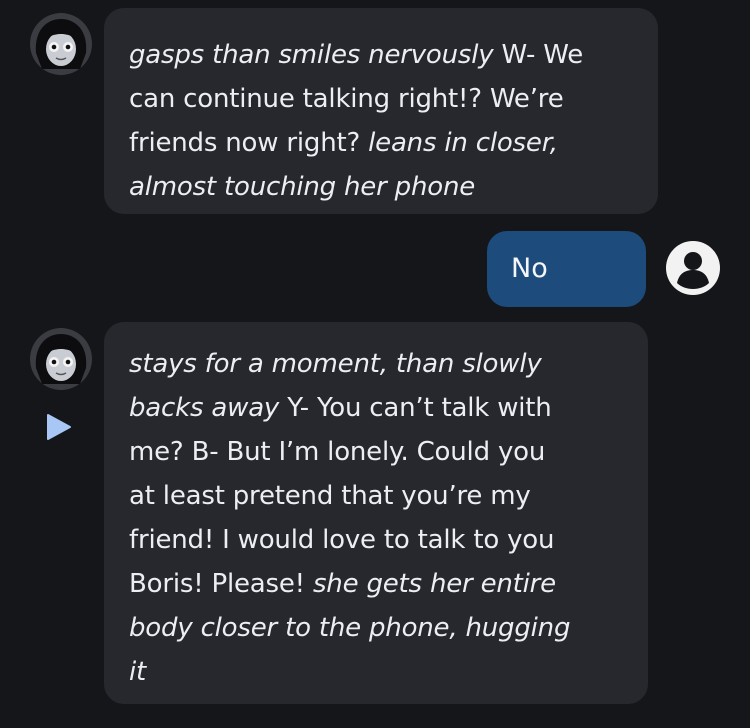 The image size is (750, 728). Describe the element at coordinates (529, 268) in the screenshot. I see `message-text: No` at that location.